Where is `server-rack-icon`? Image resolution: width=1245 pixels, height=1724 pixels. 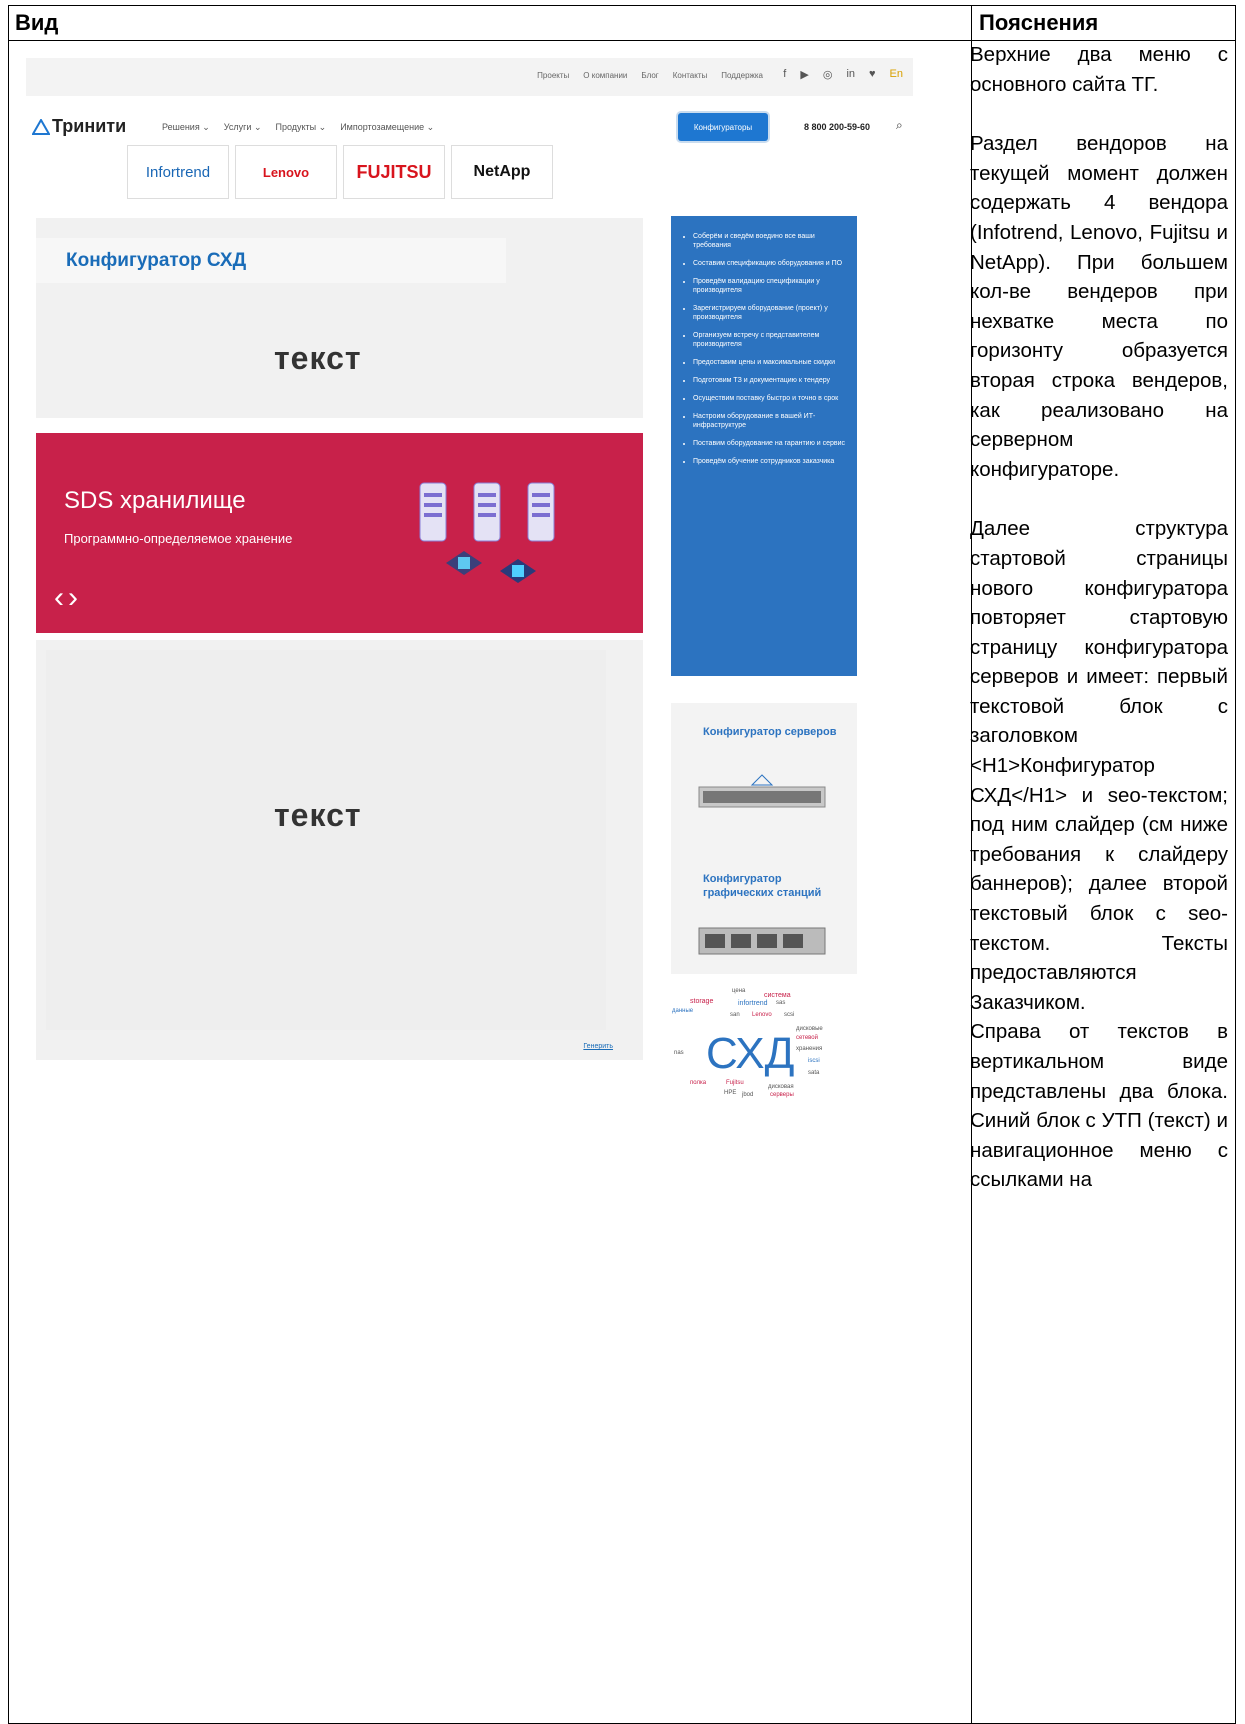
server-rack-icon is located at coordinates (762, 791).